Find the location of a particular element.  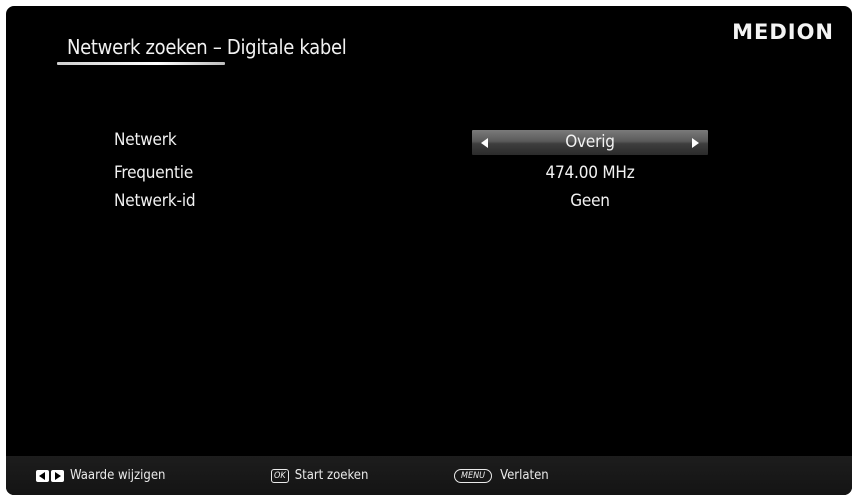

setting-label-netwerk: Netwerk is located at coordinates (145, 140).